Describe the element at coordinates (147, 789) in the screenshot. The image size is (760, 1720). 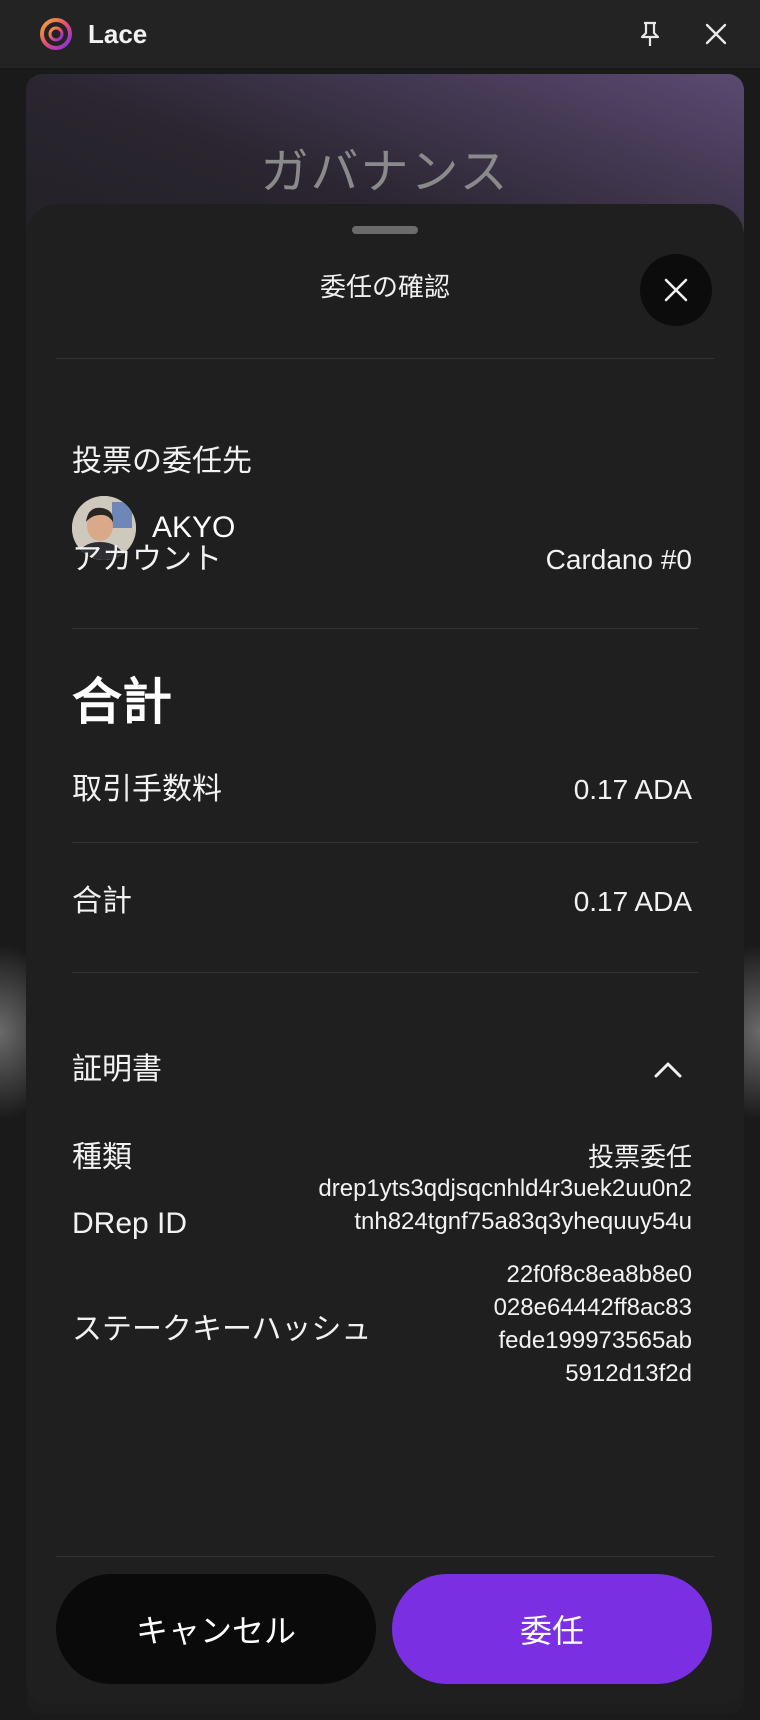
I see `fee-label: 取引手数料` at that location.